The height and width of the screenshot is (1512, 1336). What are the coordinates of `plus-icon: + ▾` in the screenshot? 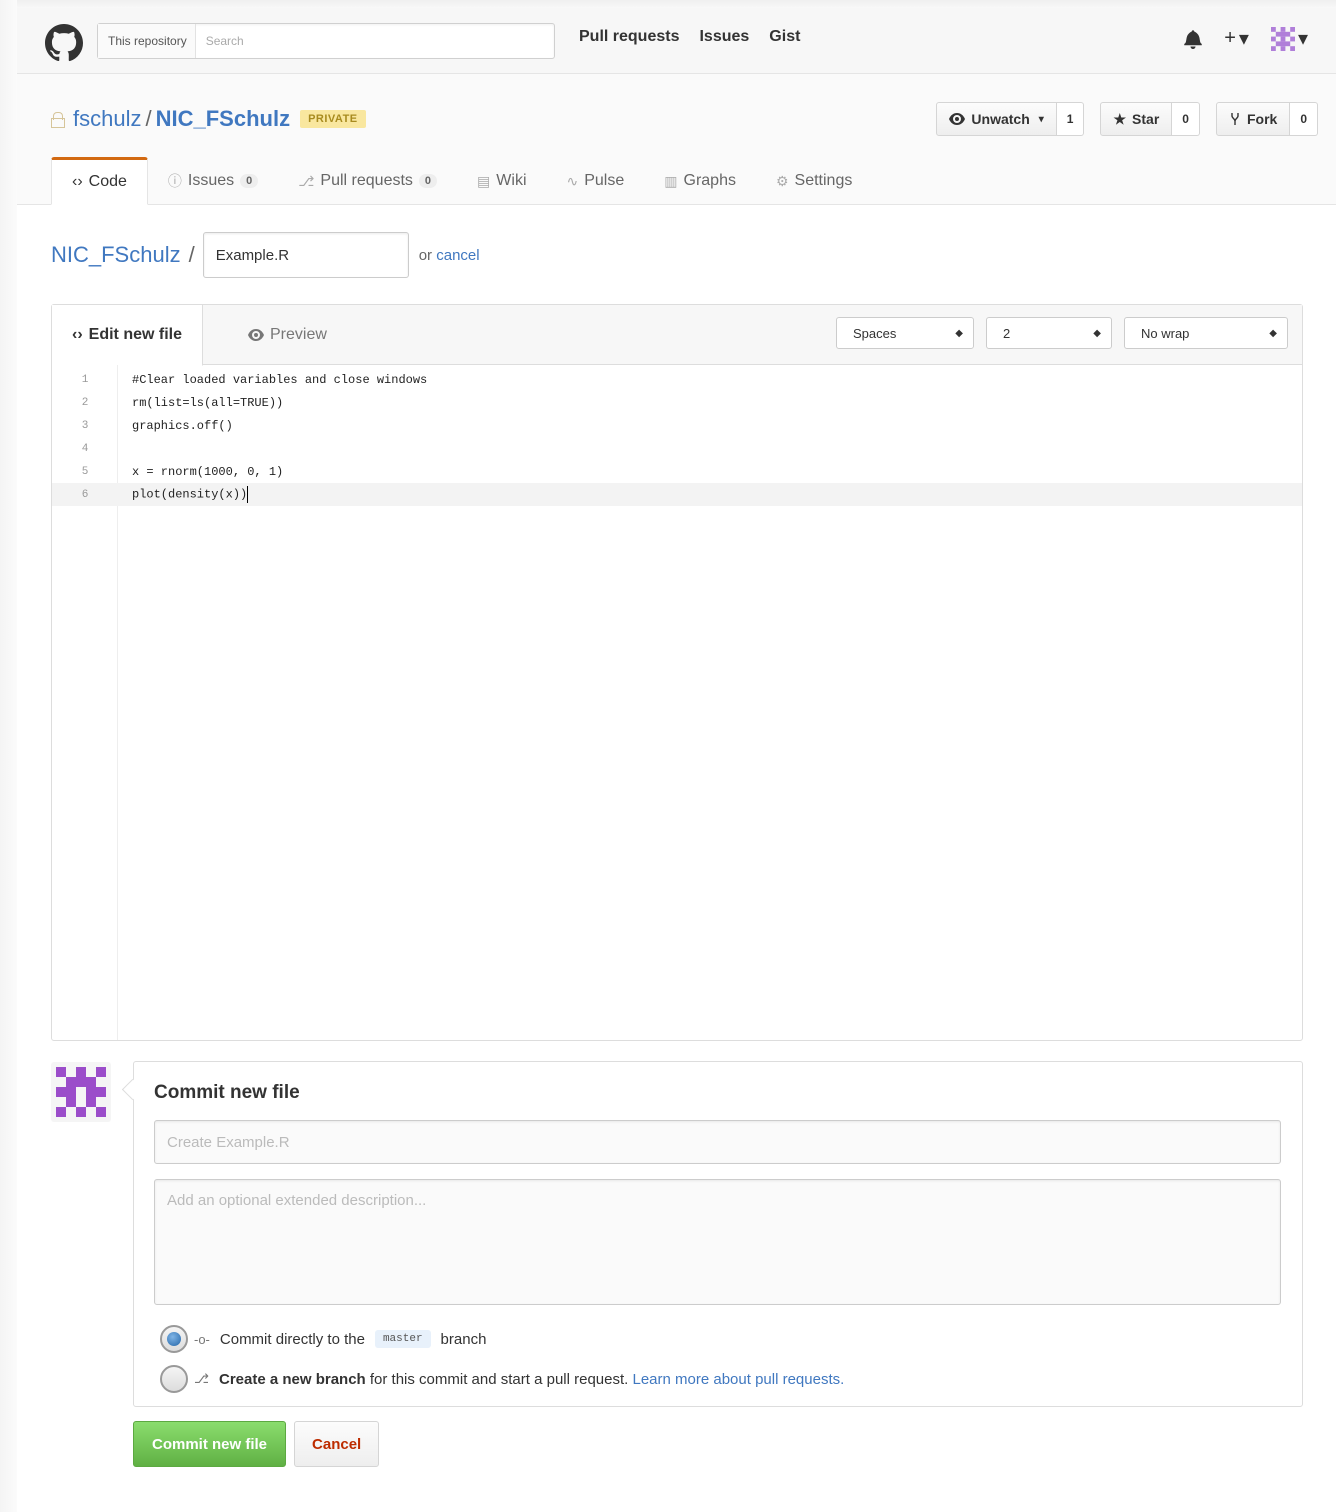 It's located at (1236, 38).